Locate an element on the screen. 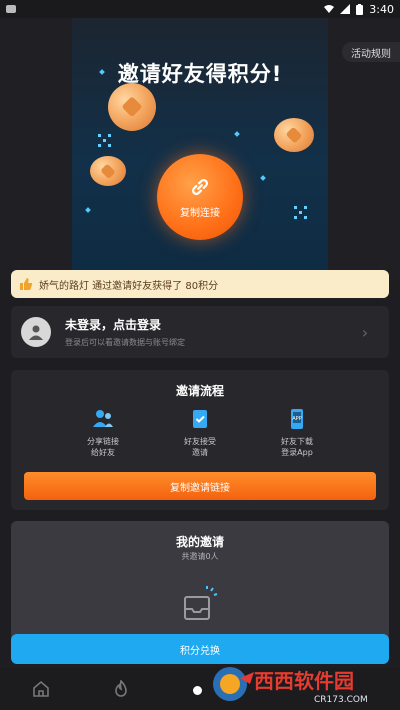  active-tab-indicator is located at coordinates (197, 690).